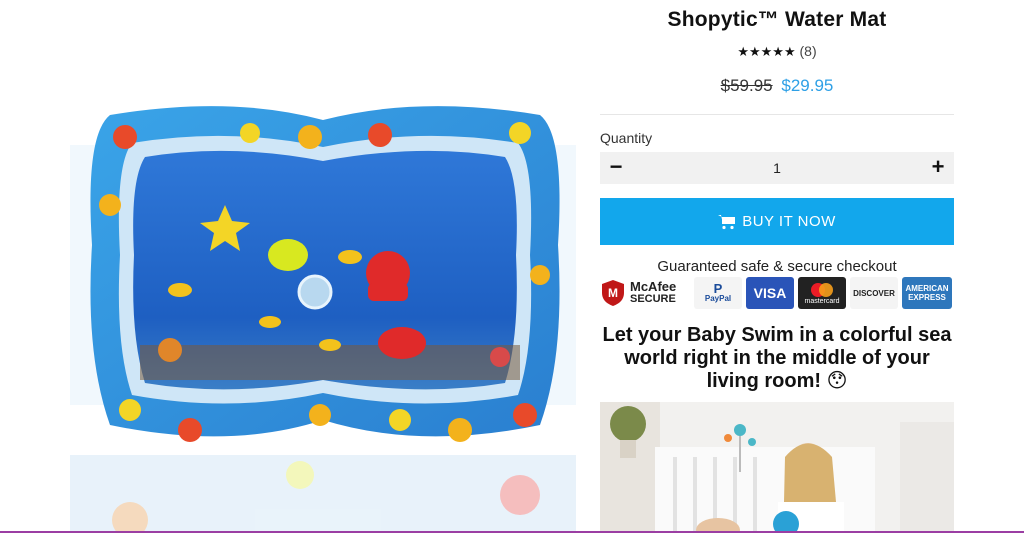  Describe the element at coordinates (807, 85) in the screenshot. I see `sale-price: $29.95` at that location.